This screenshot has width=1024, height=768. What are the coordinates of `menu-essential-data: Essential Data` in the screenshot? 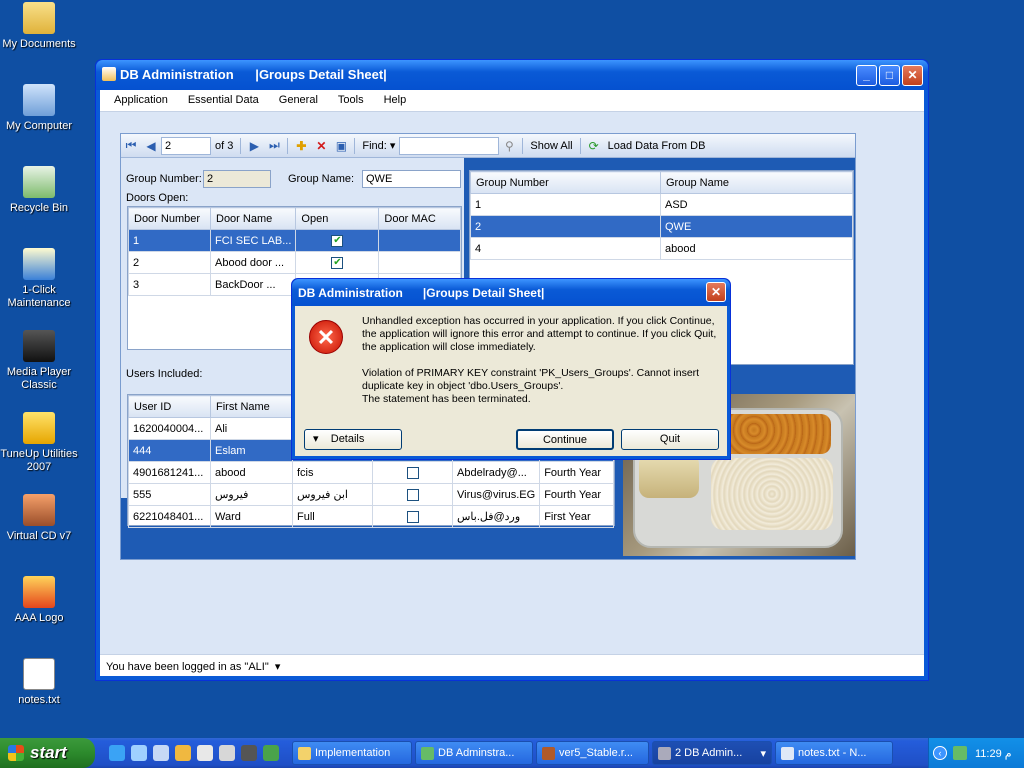 It's located at (223, 100).